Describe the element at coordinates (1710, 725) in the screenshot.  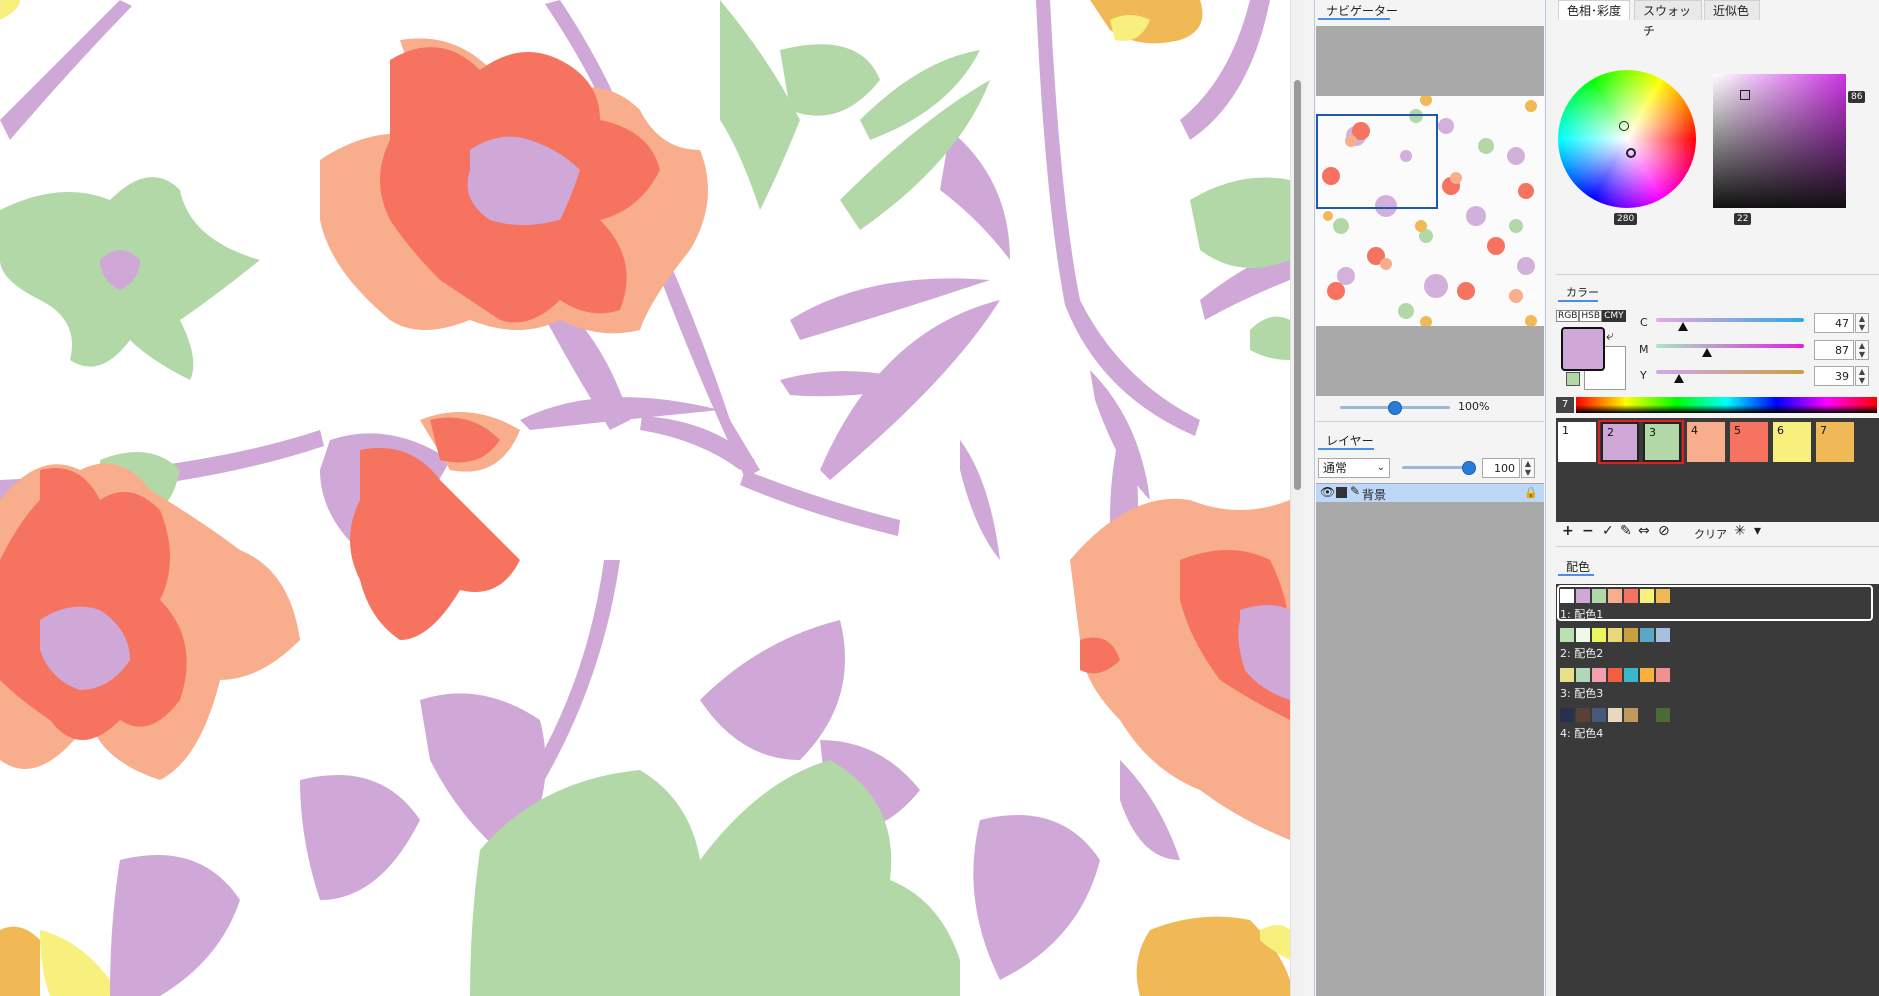
I see `scheme-item-4: 4: 配色4` at that location.